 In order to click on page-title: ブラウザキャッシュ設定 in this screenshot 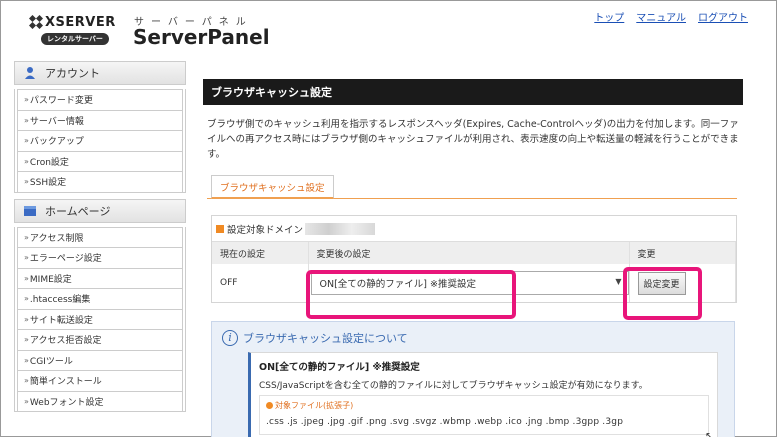, I will do `click(473, 92)`.